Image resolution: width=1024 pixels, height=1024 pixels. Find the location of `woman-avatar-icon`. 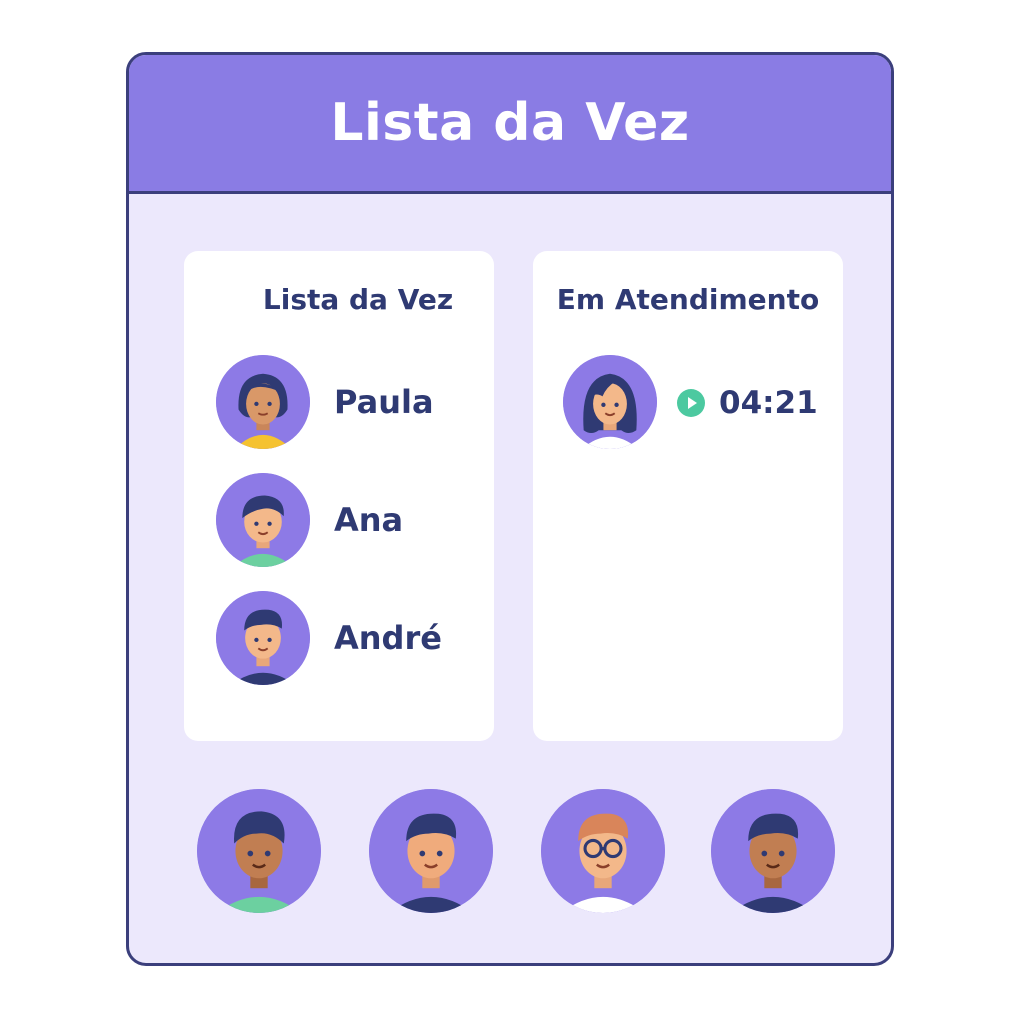

woman-avatar-icon is located at coordinates (263, 402).